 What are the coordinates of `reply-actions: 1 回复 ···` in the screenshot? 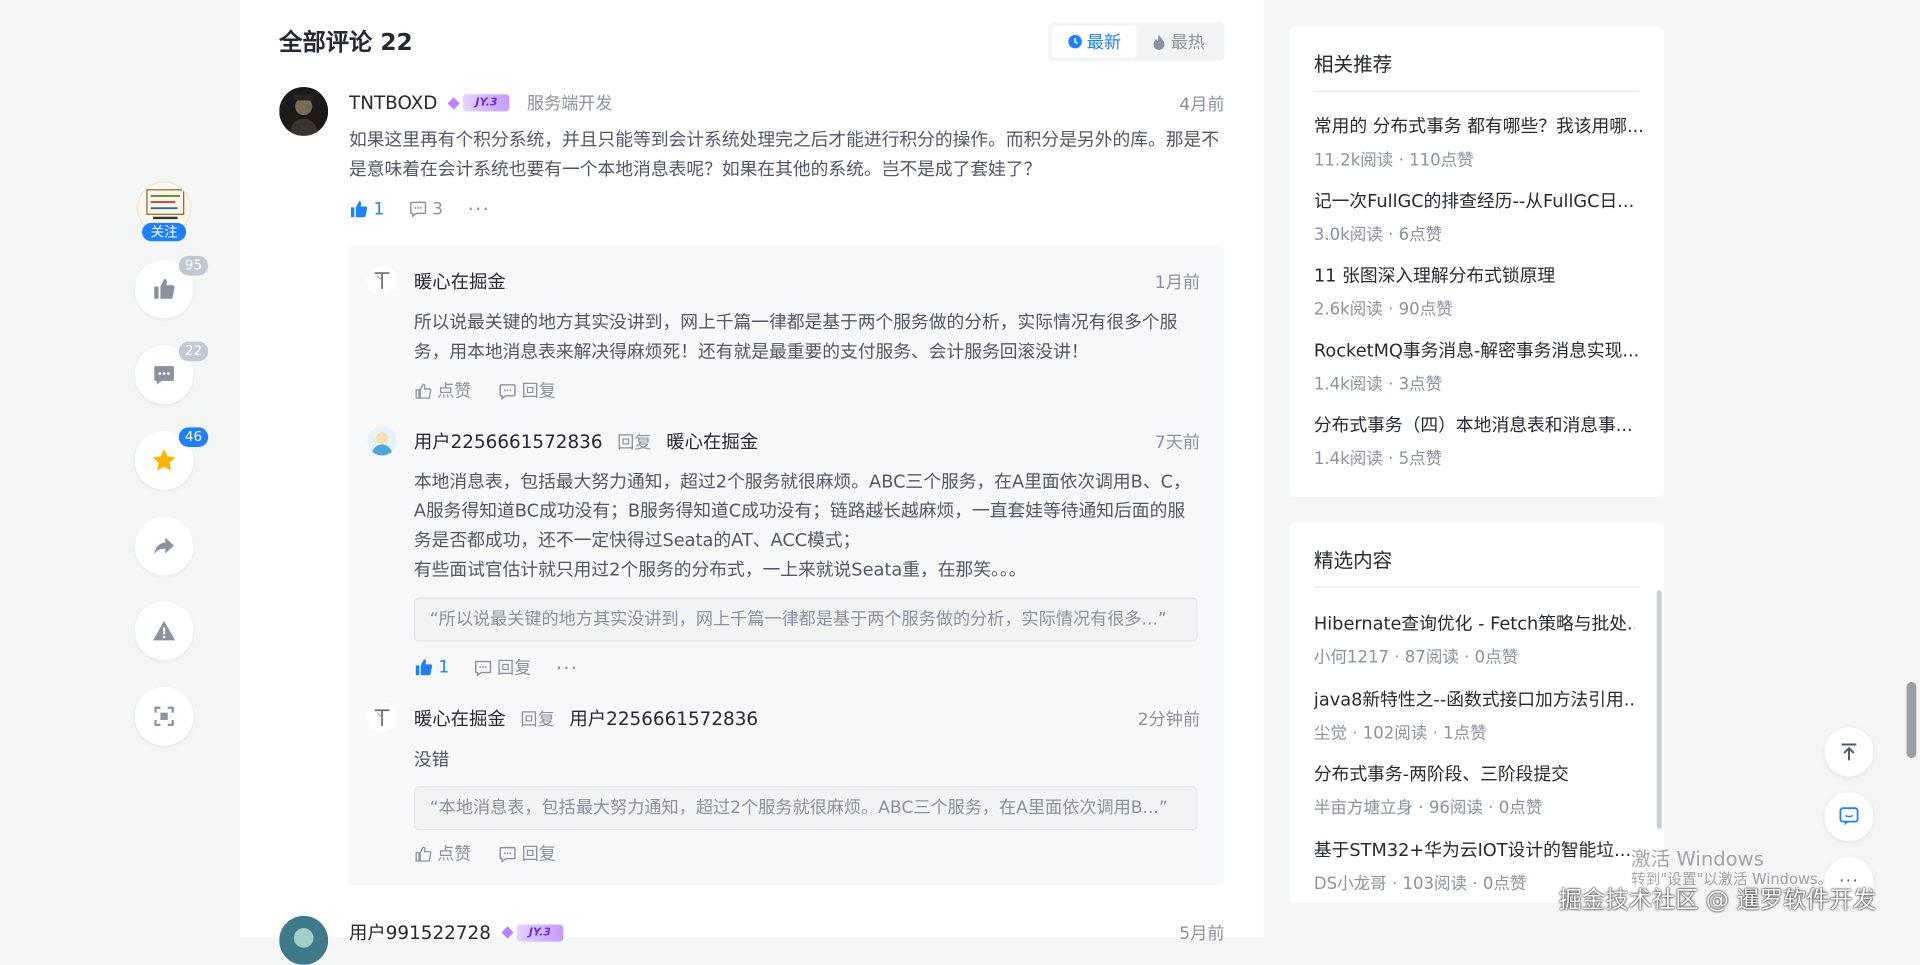 It's located at (496, 667).